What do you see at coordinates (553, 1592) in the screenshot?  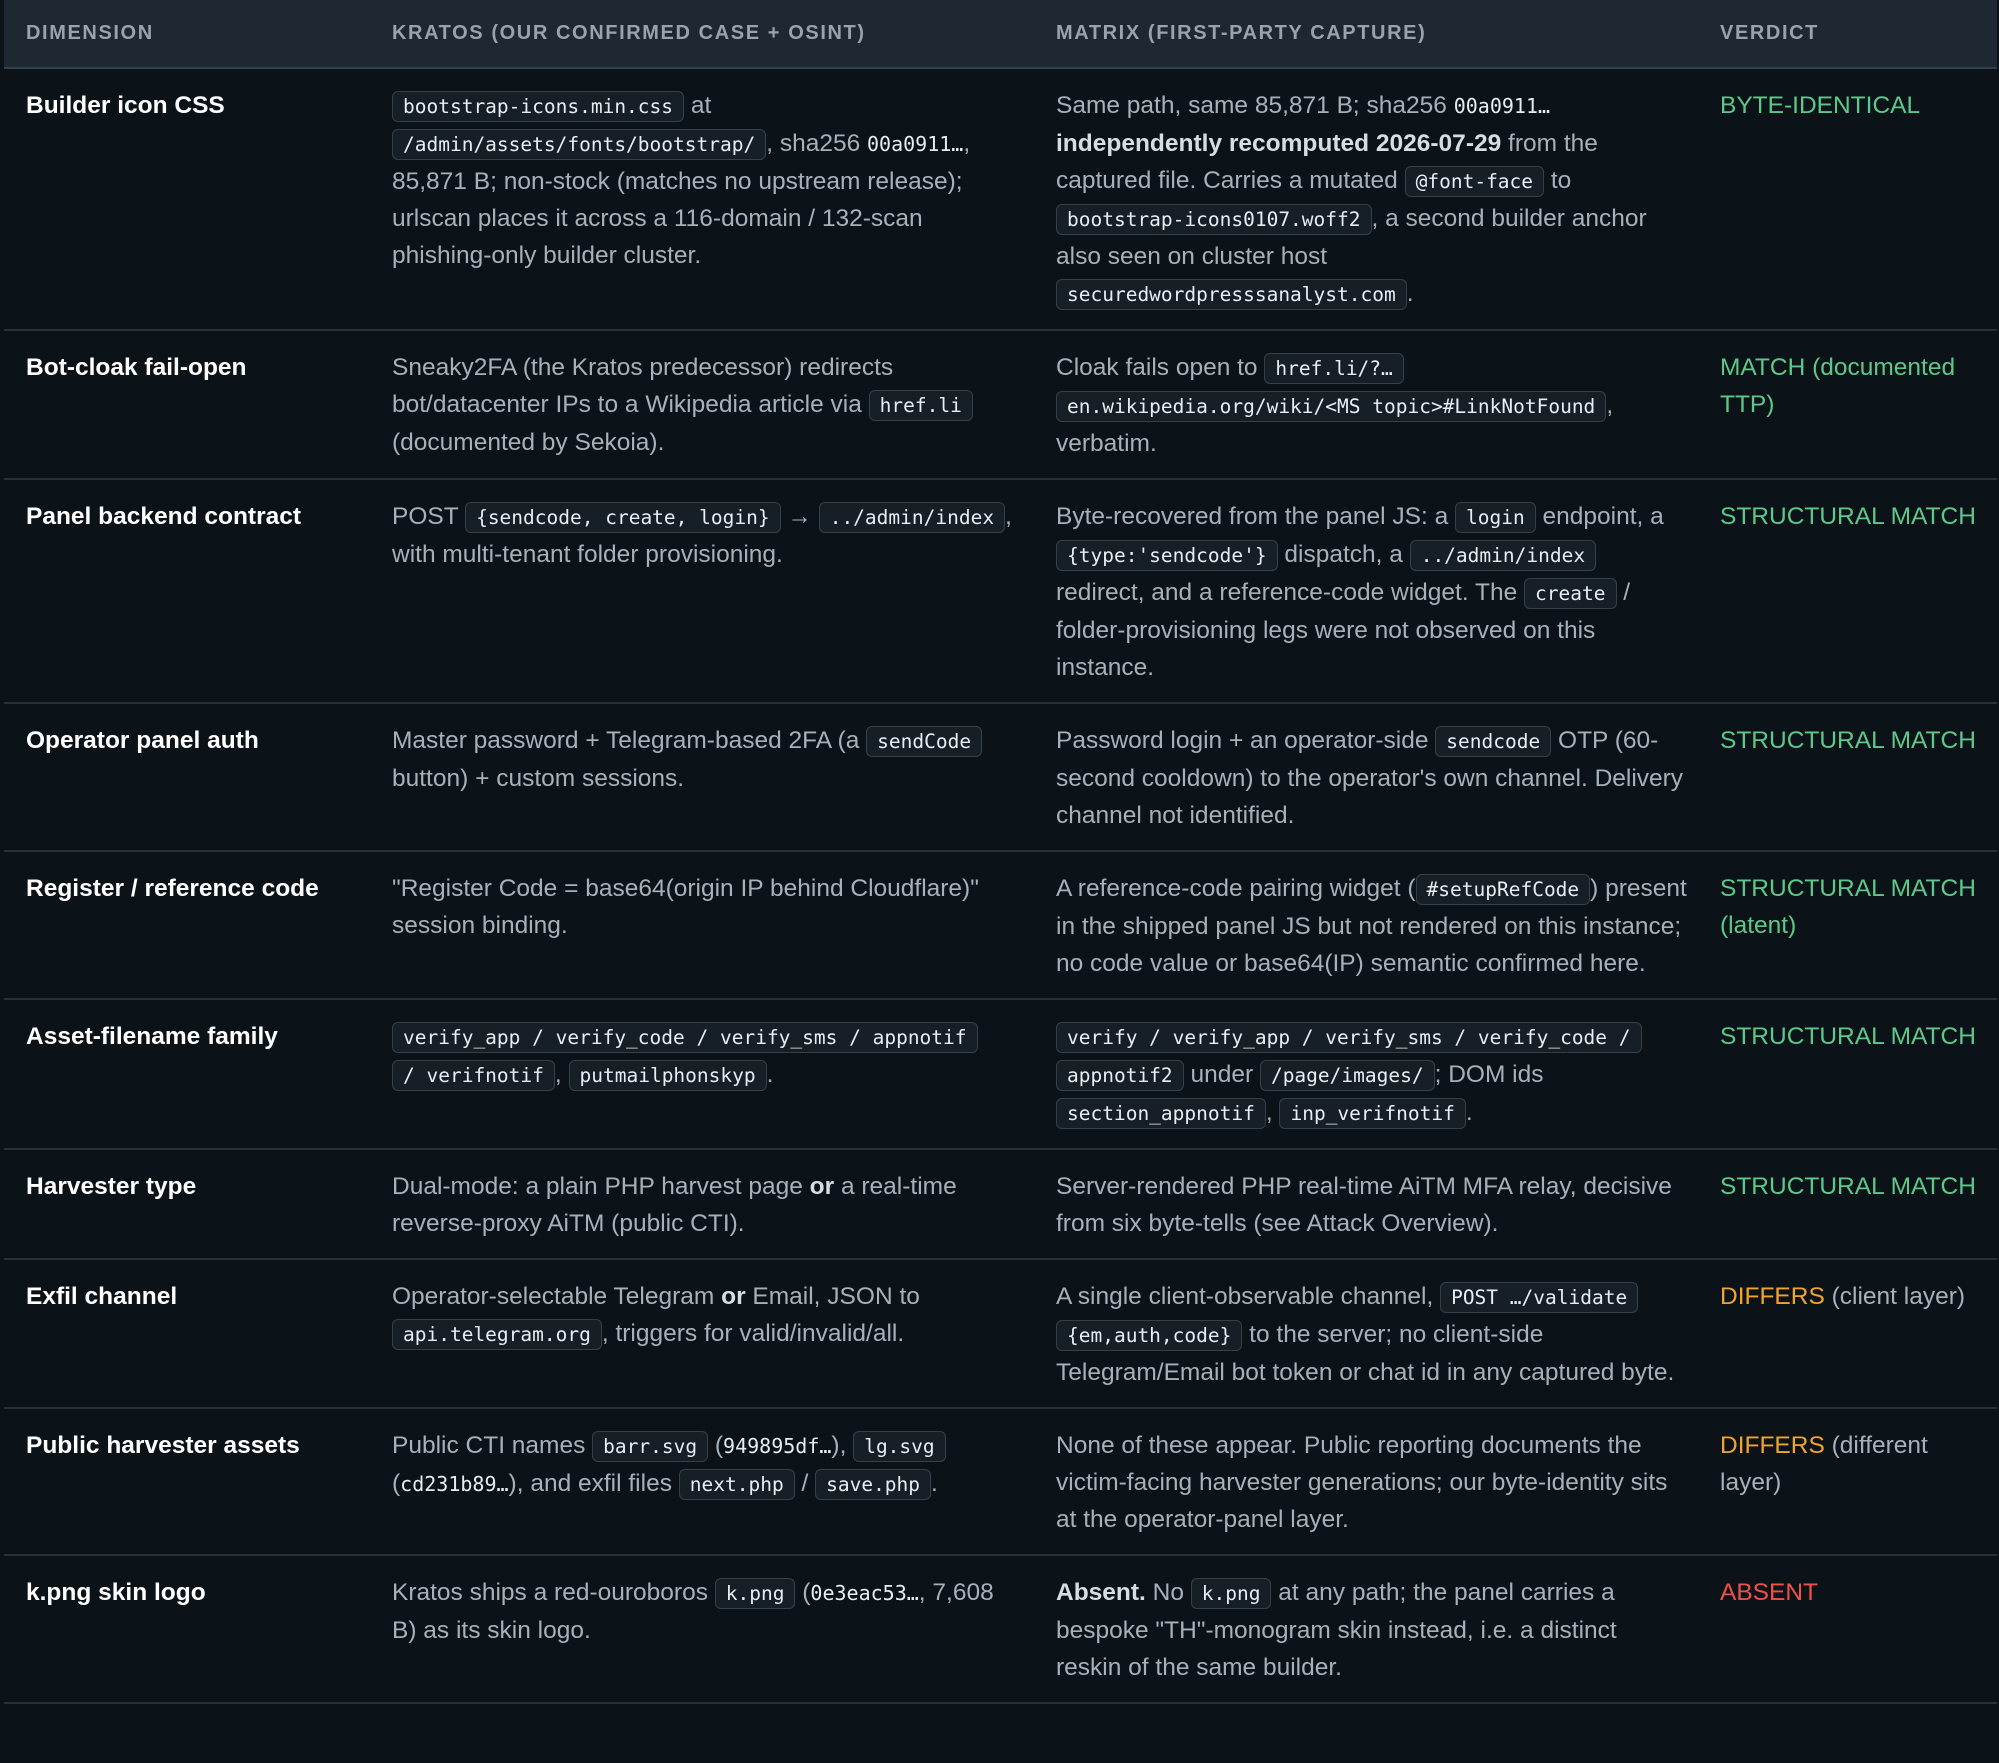 I see `text-run: Kratos ships a red-ouroboros` at bounding box center [553, 1592].